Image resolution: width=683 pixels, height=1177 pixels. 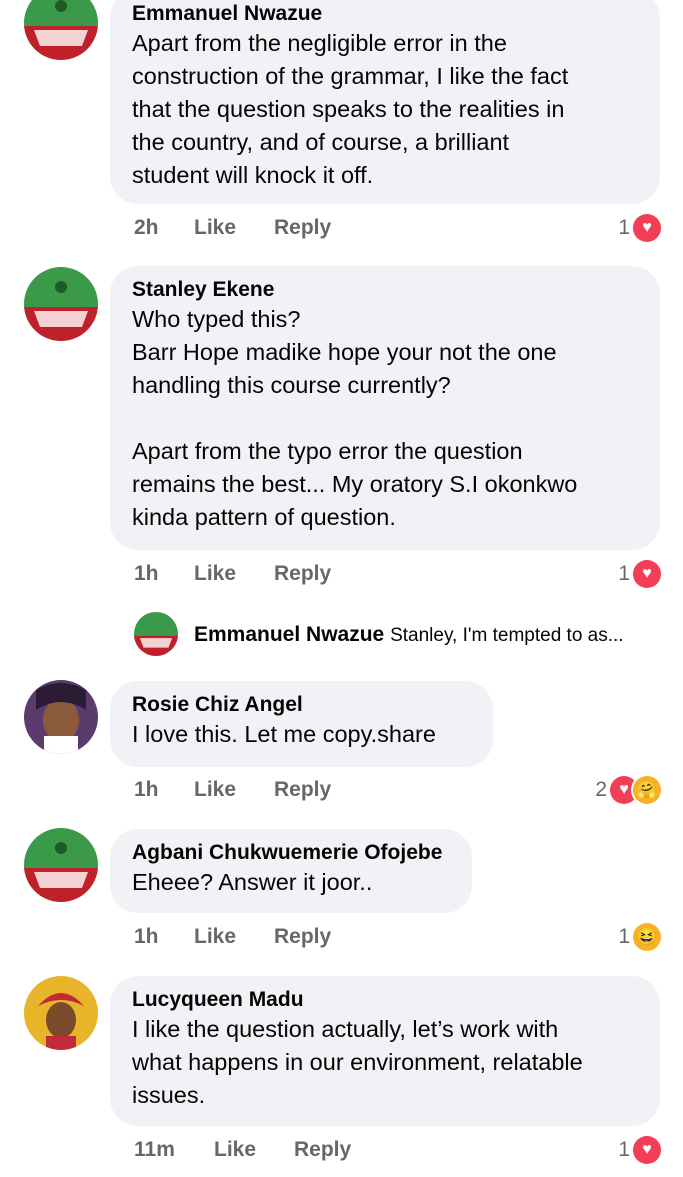 What do you see at coordinates (628, 790) in the screenshot?
I see `reaction-count: 2 ♥ 🤗` at bounding box center [628, 790].